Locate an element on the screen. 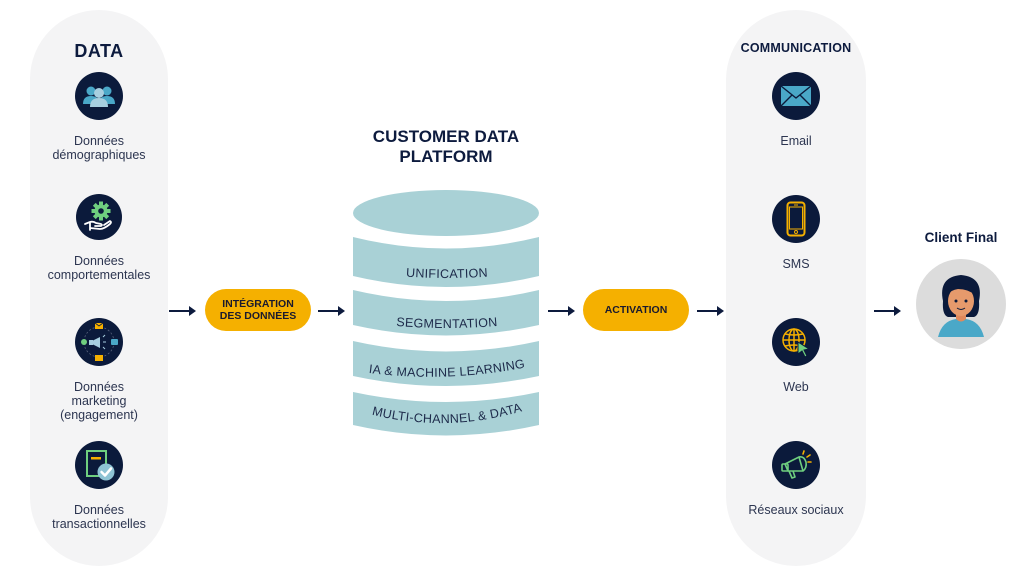 The height and width of the screenshot is (576, 1024). gear-hand-icon is located at coordinates (99, 217).